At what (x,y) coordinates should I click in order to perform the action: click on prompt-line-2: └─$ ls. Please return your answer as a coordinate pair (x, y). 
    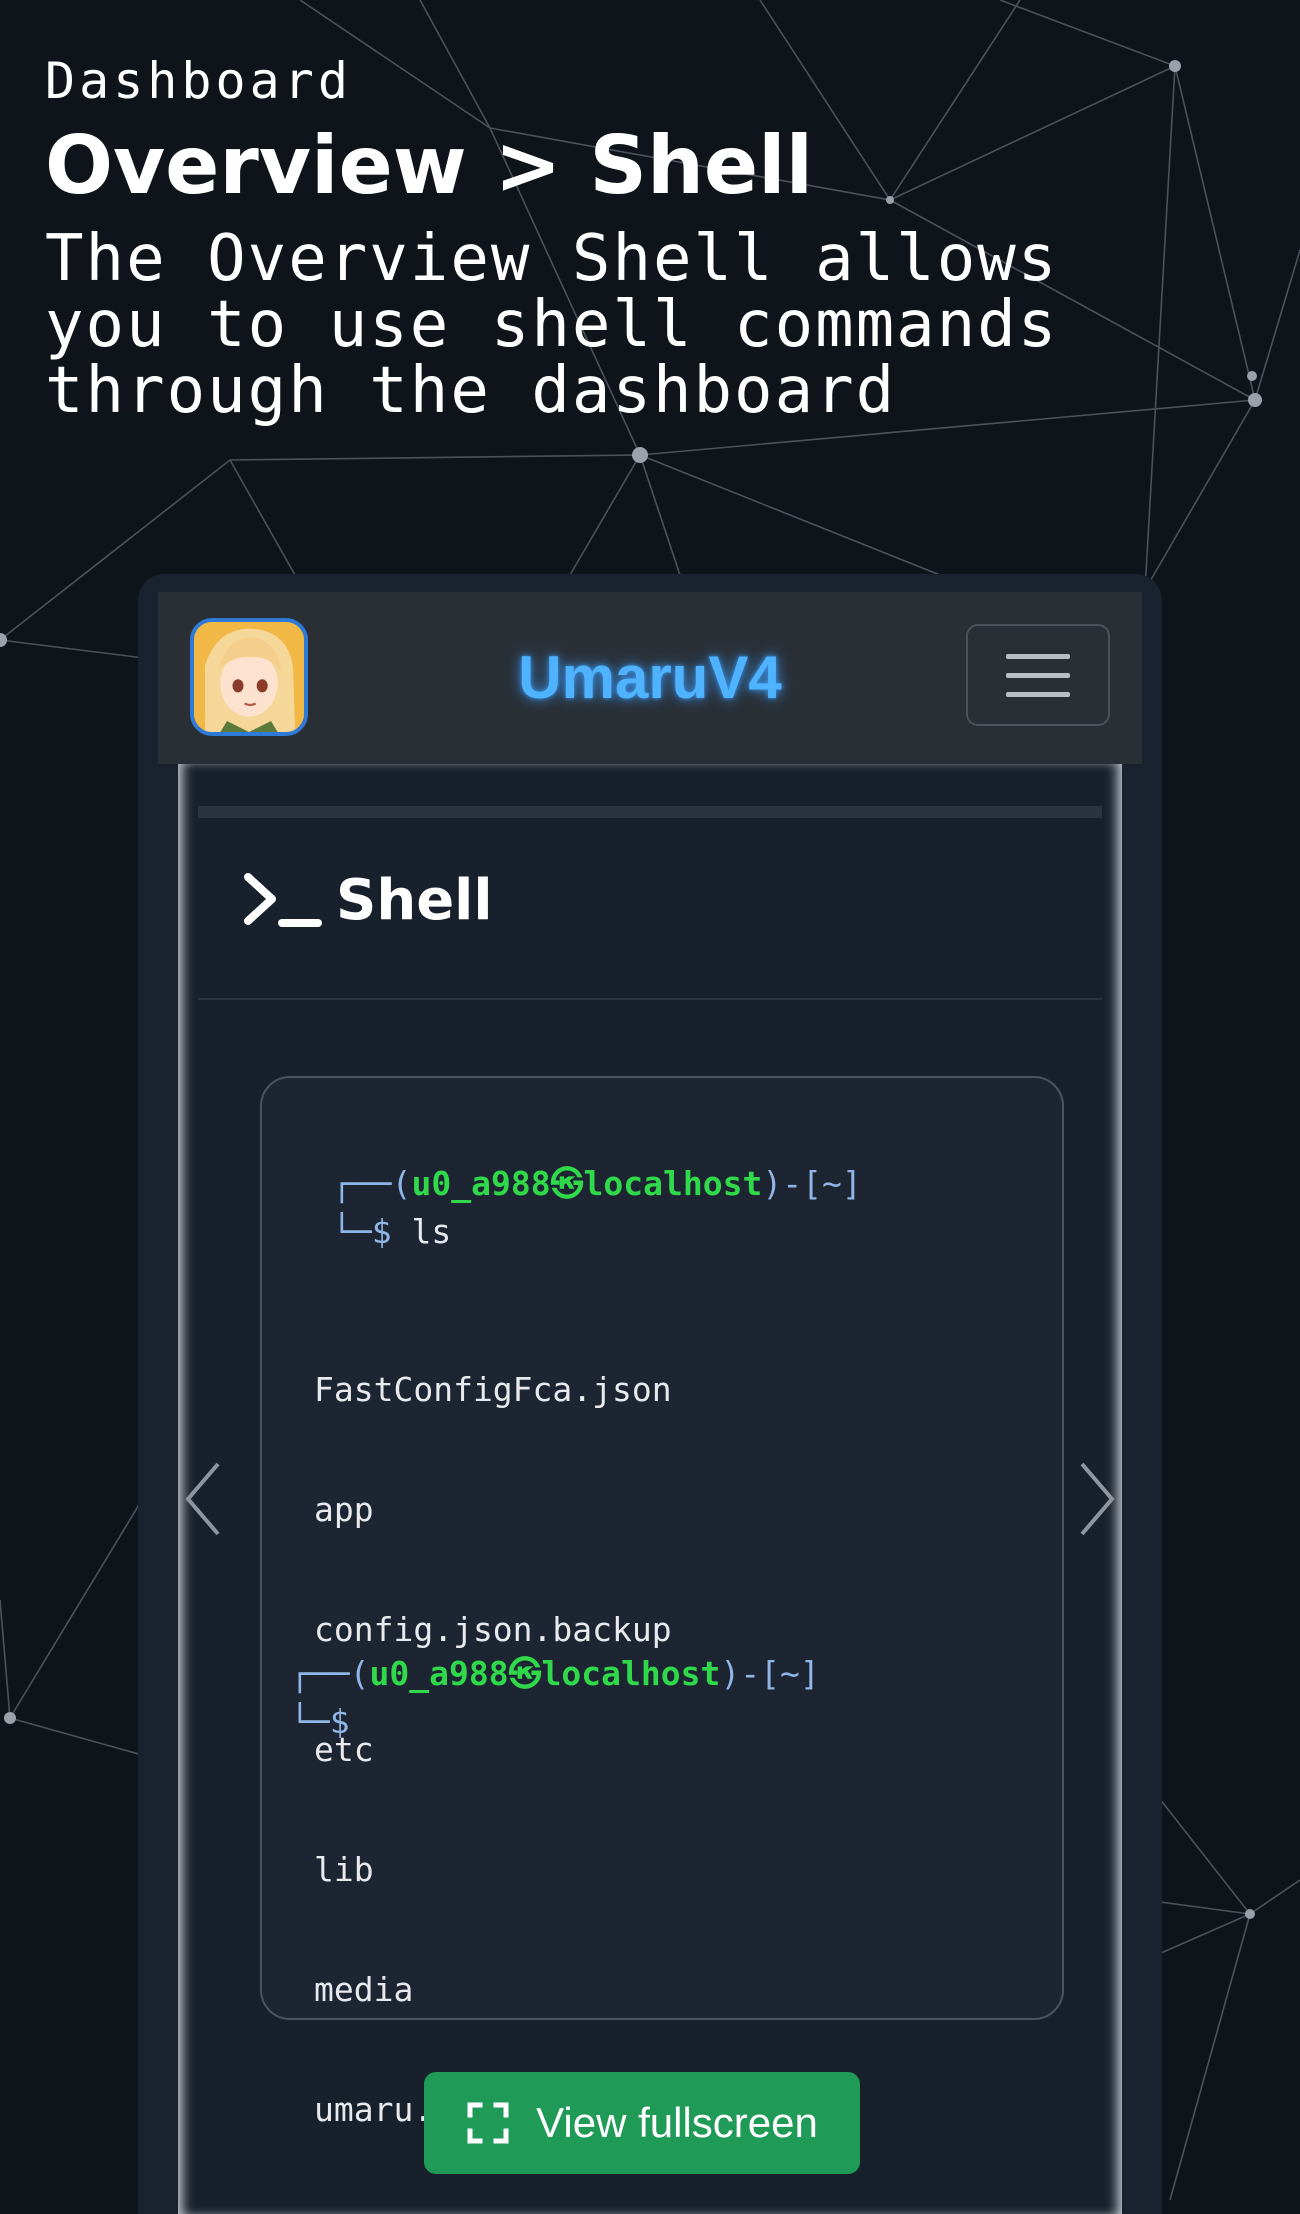
    Looking at the image, I should click on (391, 1232).